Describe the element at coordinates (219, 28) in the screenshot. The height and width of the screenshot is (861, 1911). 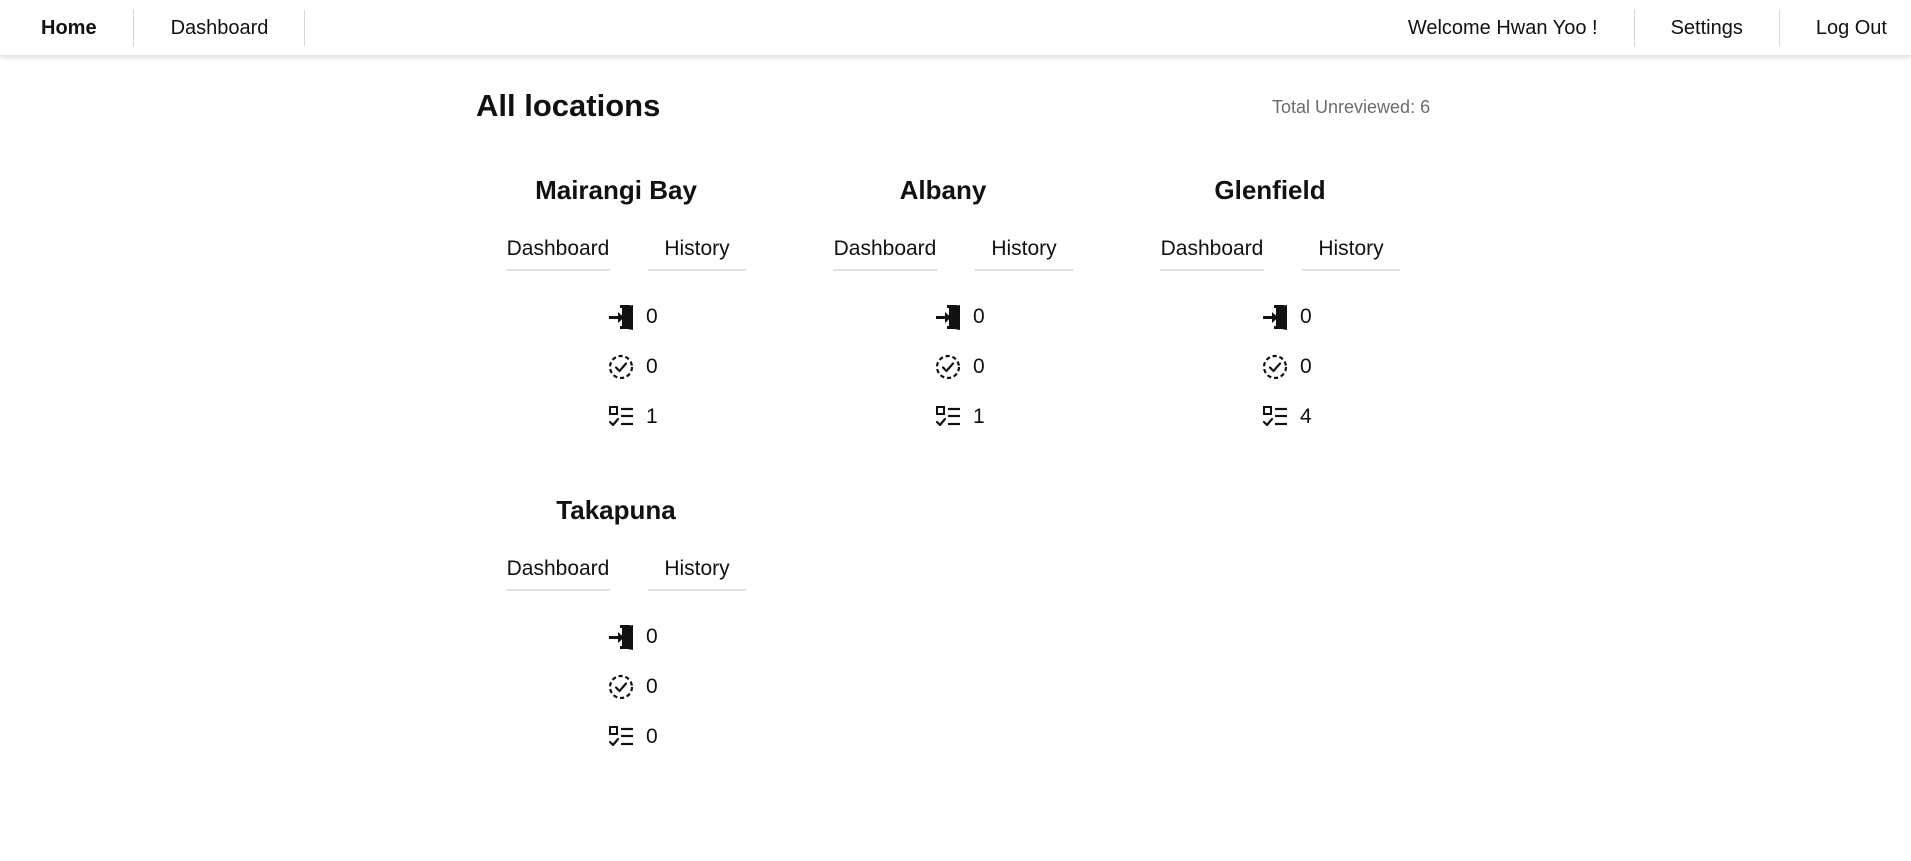
I see `nav-dashboard-link: Dashboard` at that location.